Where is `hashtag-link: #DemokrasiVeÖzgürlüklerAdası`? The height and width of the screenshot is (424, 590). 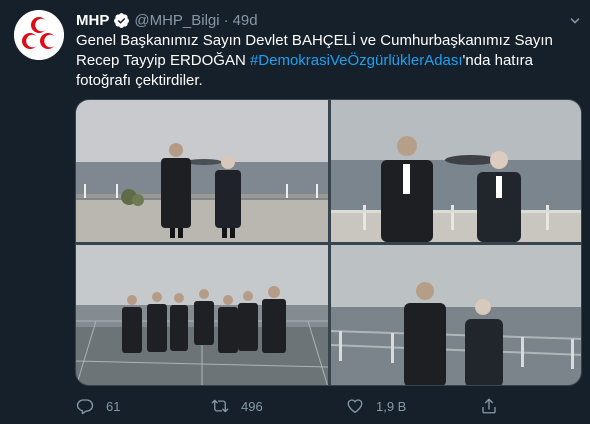
hashtag-link: #DemokrasiVeÖzgürlüklerAdası is located at coordinates (356, 60).